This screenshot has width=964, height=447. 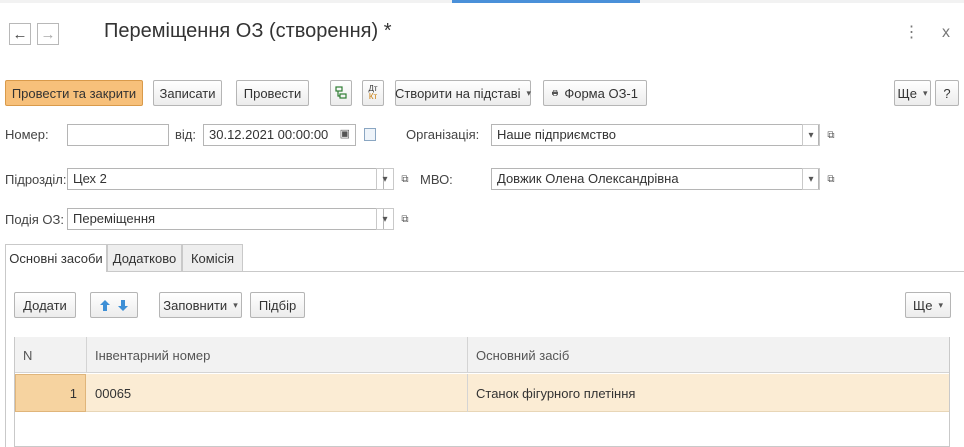 What do you see at coordinates (912, 93) in the screenshot?
I see `more-button: Ще ▾` at bounding box center [912, 93].